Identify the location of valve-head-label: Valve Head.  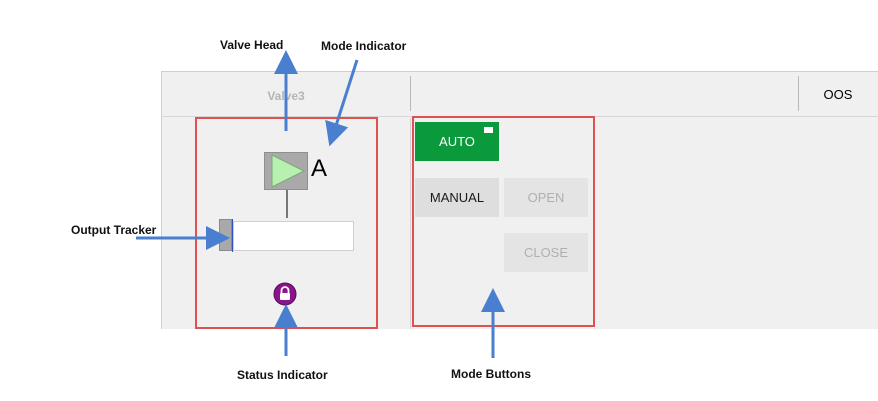
(252, 45).